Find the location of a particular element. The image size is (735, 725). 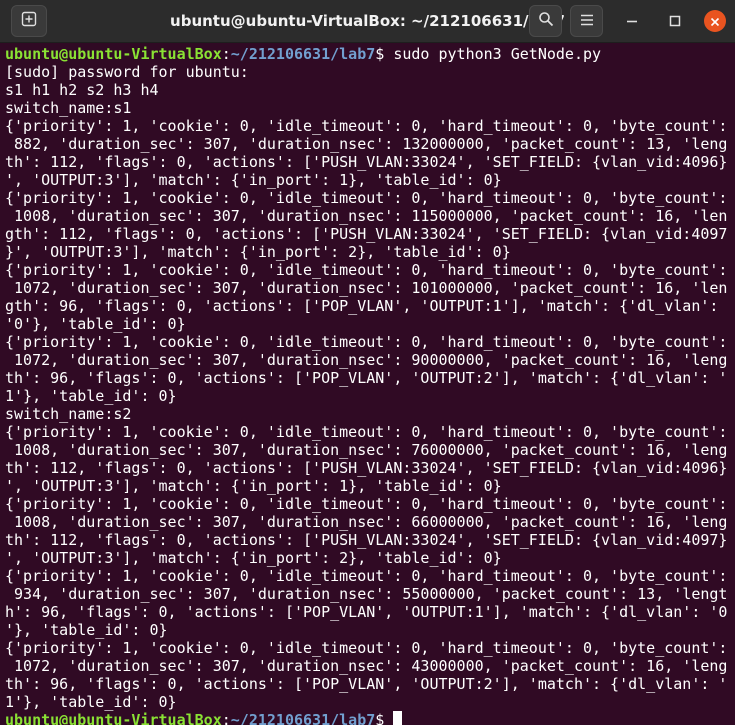

output-line: '0'}, 'table_id': 0} is located at coordinates (95, 324).